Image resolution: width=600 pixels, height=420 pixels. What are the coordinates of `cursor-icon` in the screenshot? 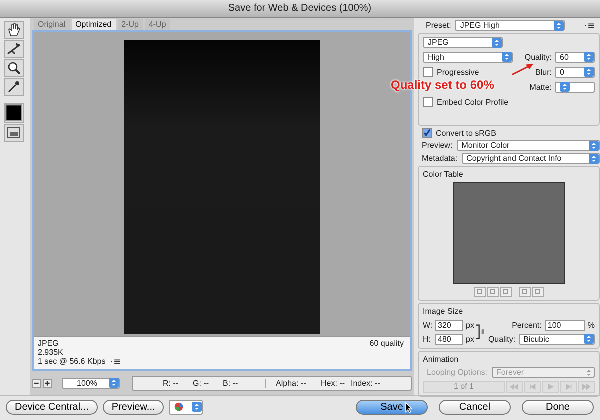 It's located at (409, 408).